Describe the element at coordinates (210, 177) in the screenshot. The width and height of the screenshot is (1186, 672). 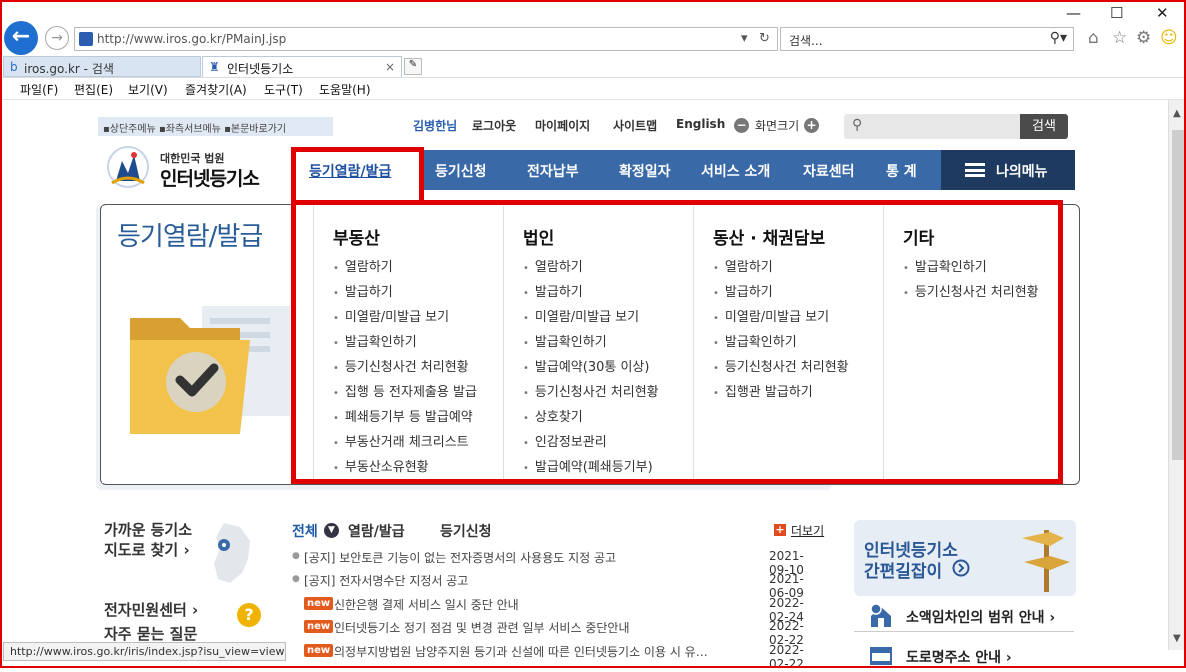
I see `logo-title: 인터넷등기소` at that location.